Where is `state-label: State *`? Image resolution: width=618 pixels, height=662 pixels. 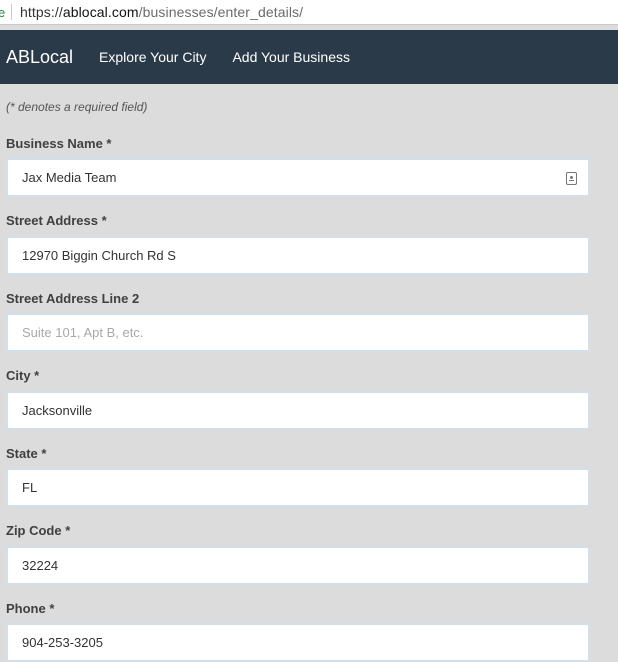 state-label: State * is located at coordinates (26, 453).